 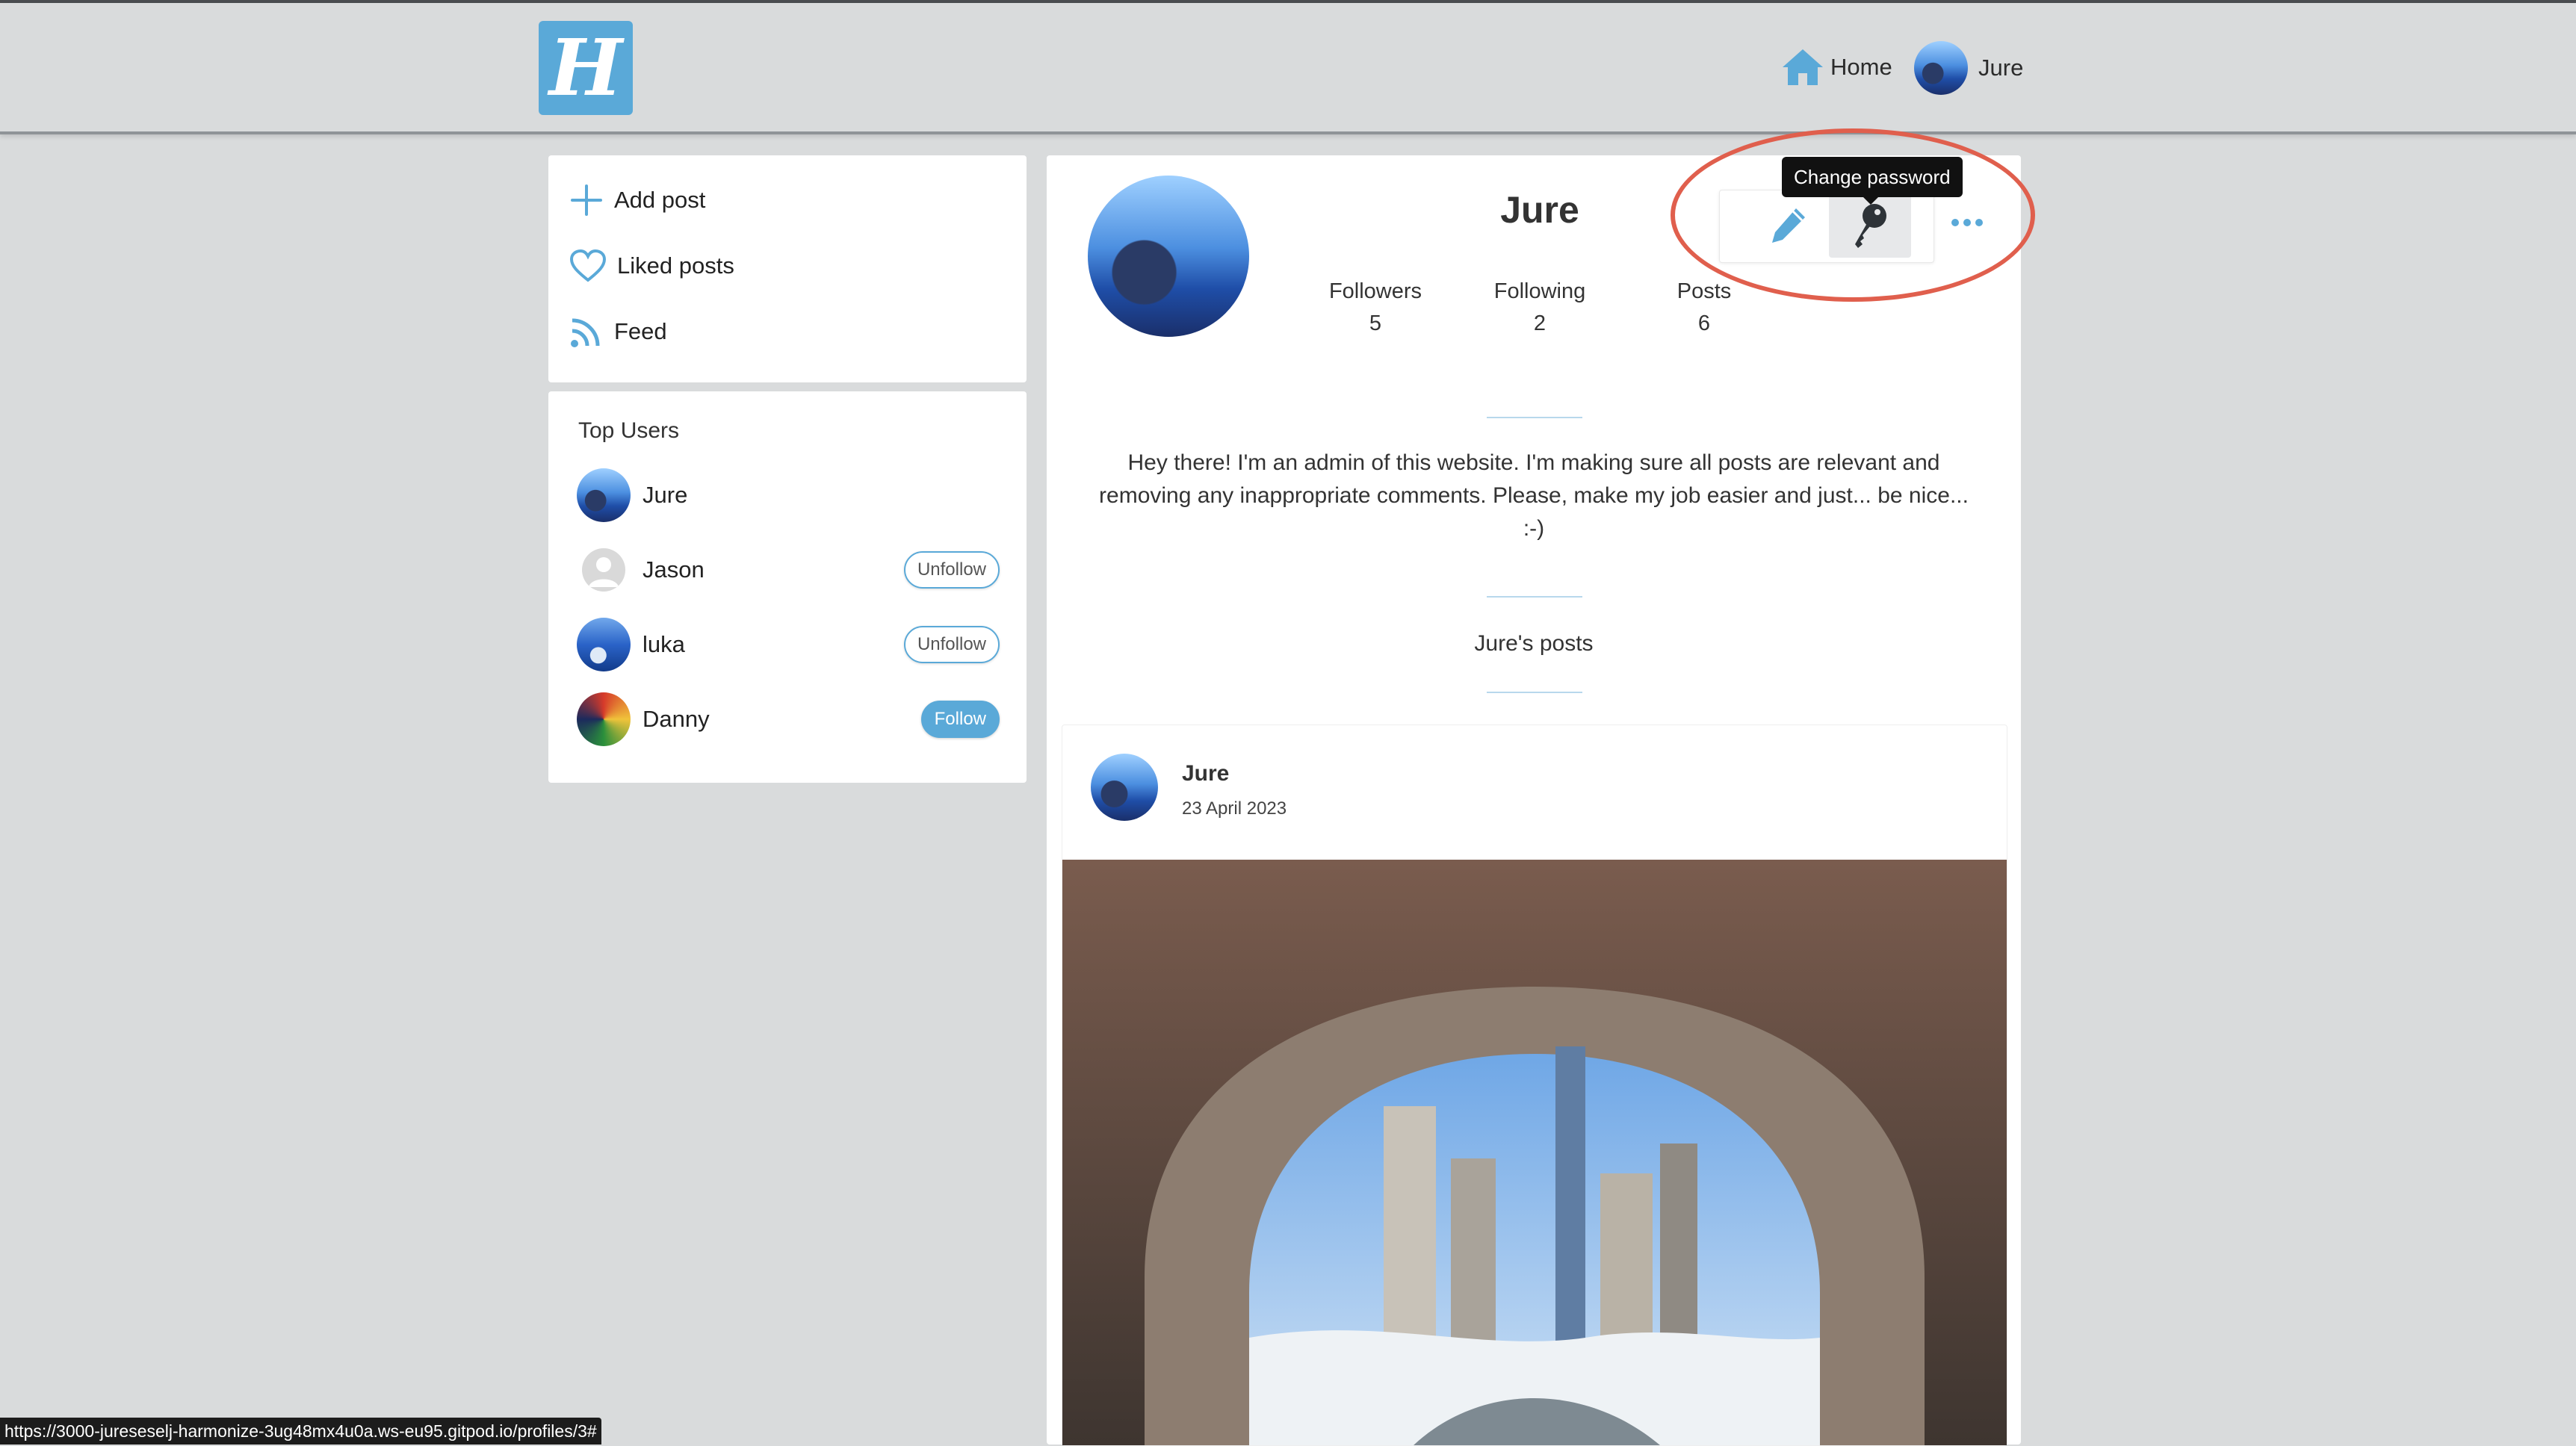 What do you see at coordinates (1872, 177) in the screenshot?
I see `change-password-tooltip: Change password` at bounding box center [1872, 177].